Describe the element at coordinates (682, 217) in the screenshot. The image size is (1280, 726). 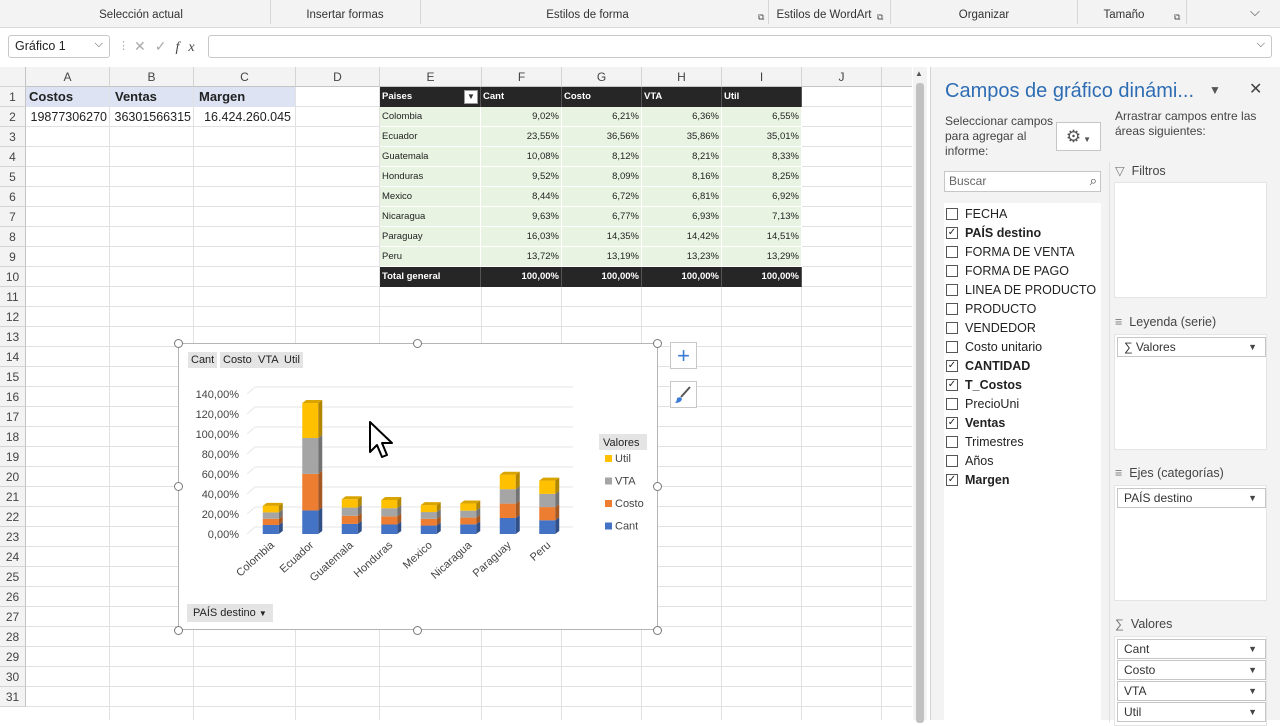
I see `pivot-cell-vta: 6,93%` at that location.